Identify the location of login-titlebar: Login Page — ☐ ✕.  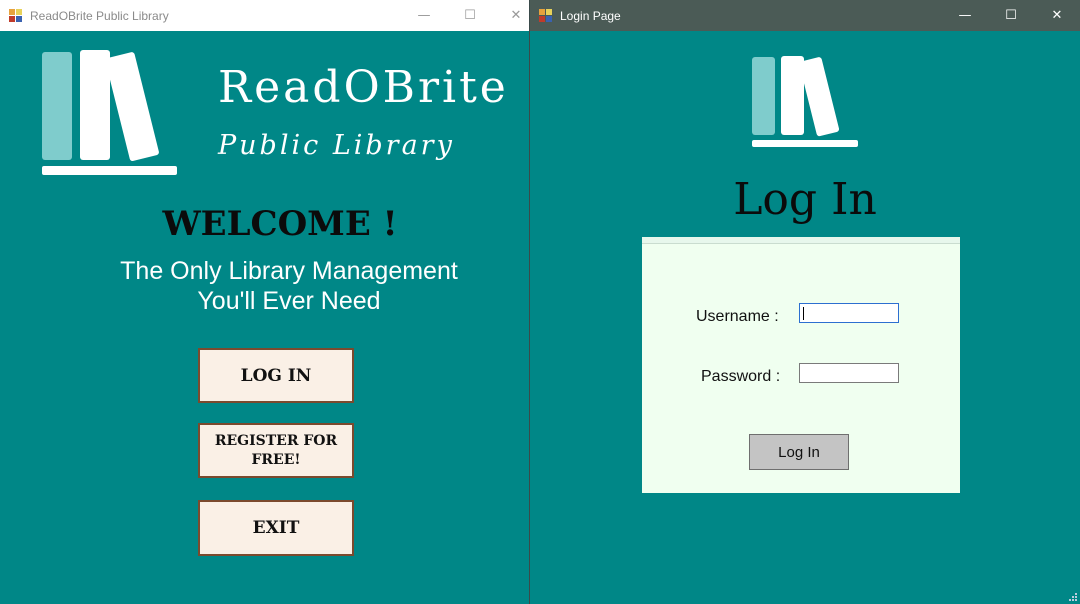
(805, 15).